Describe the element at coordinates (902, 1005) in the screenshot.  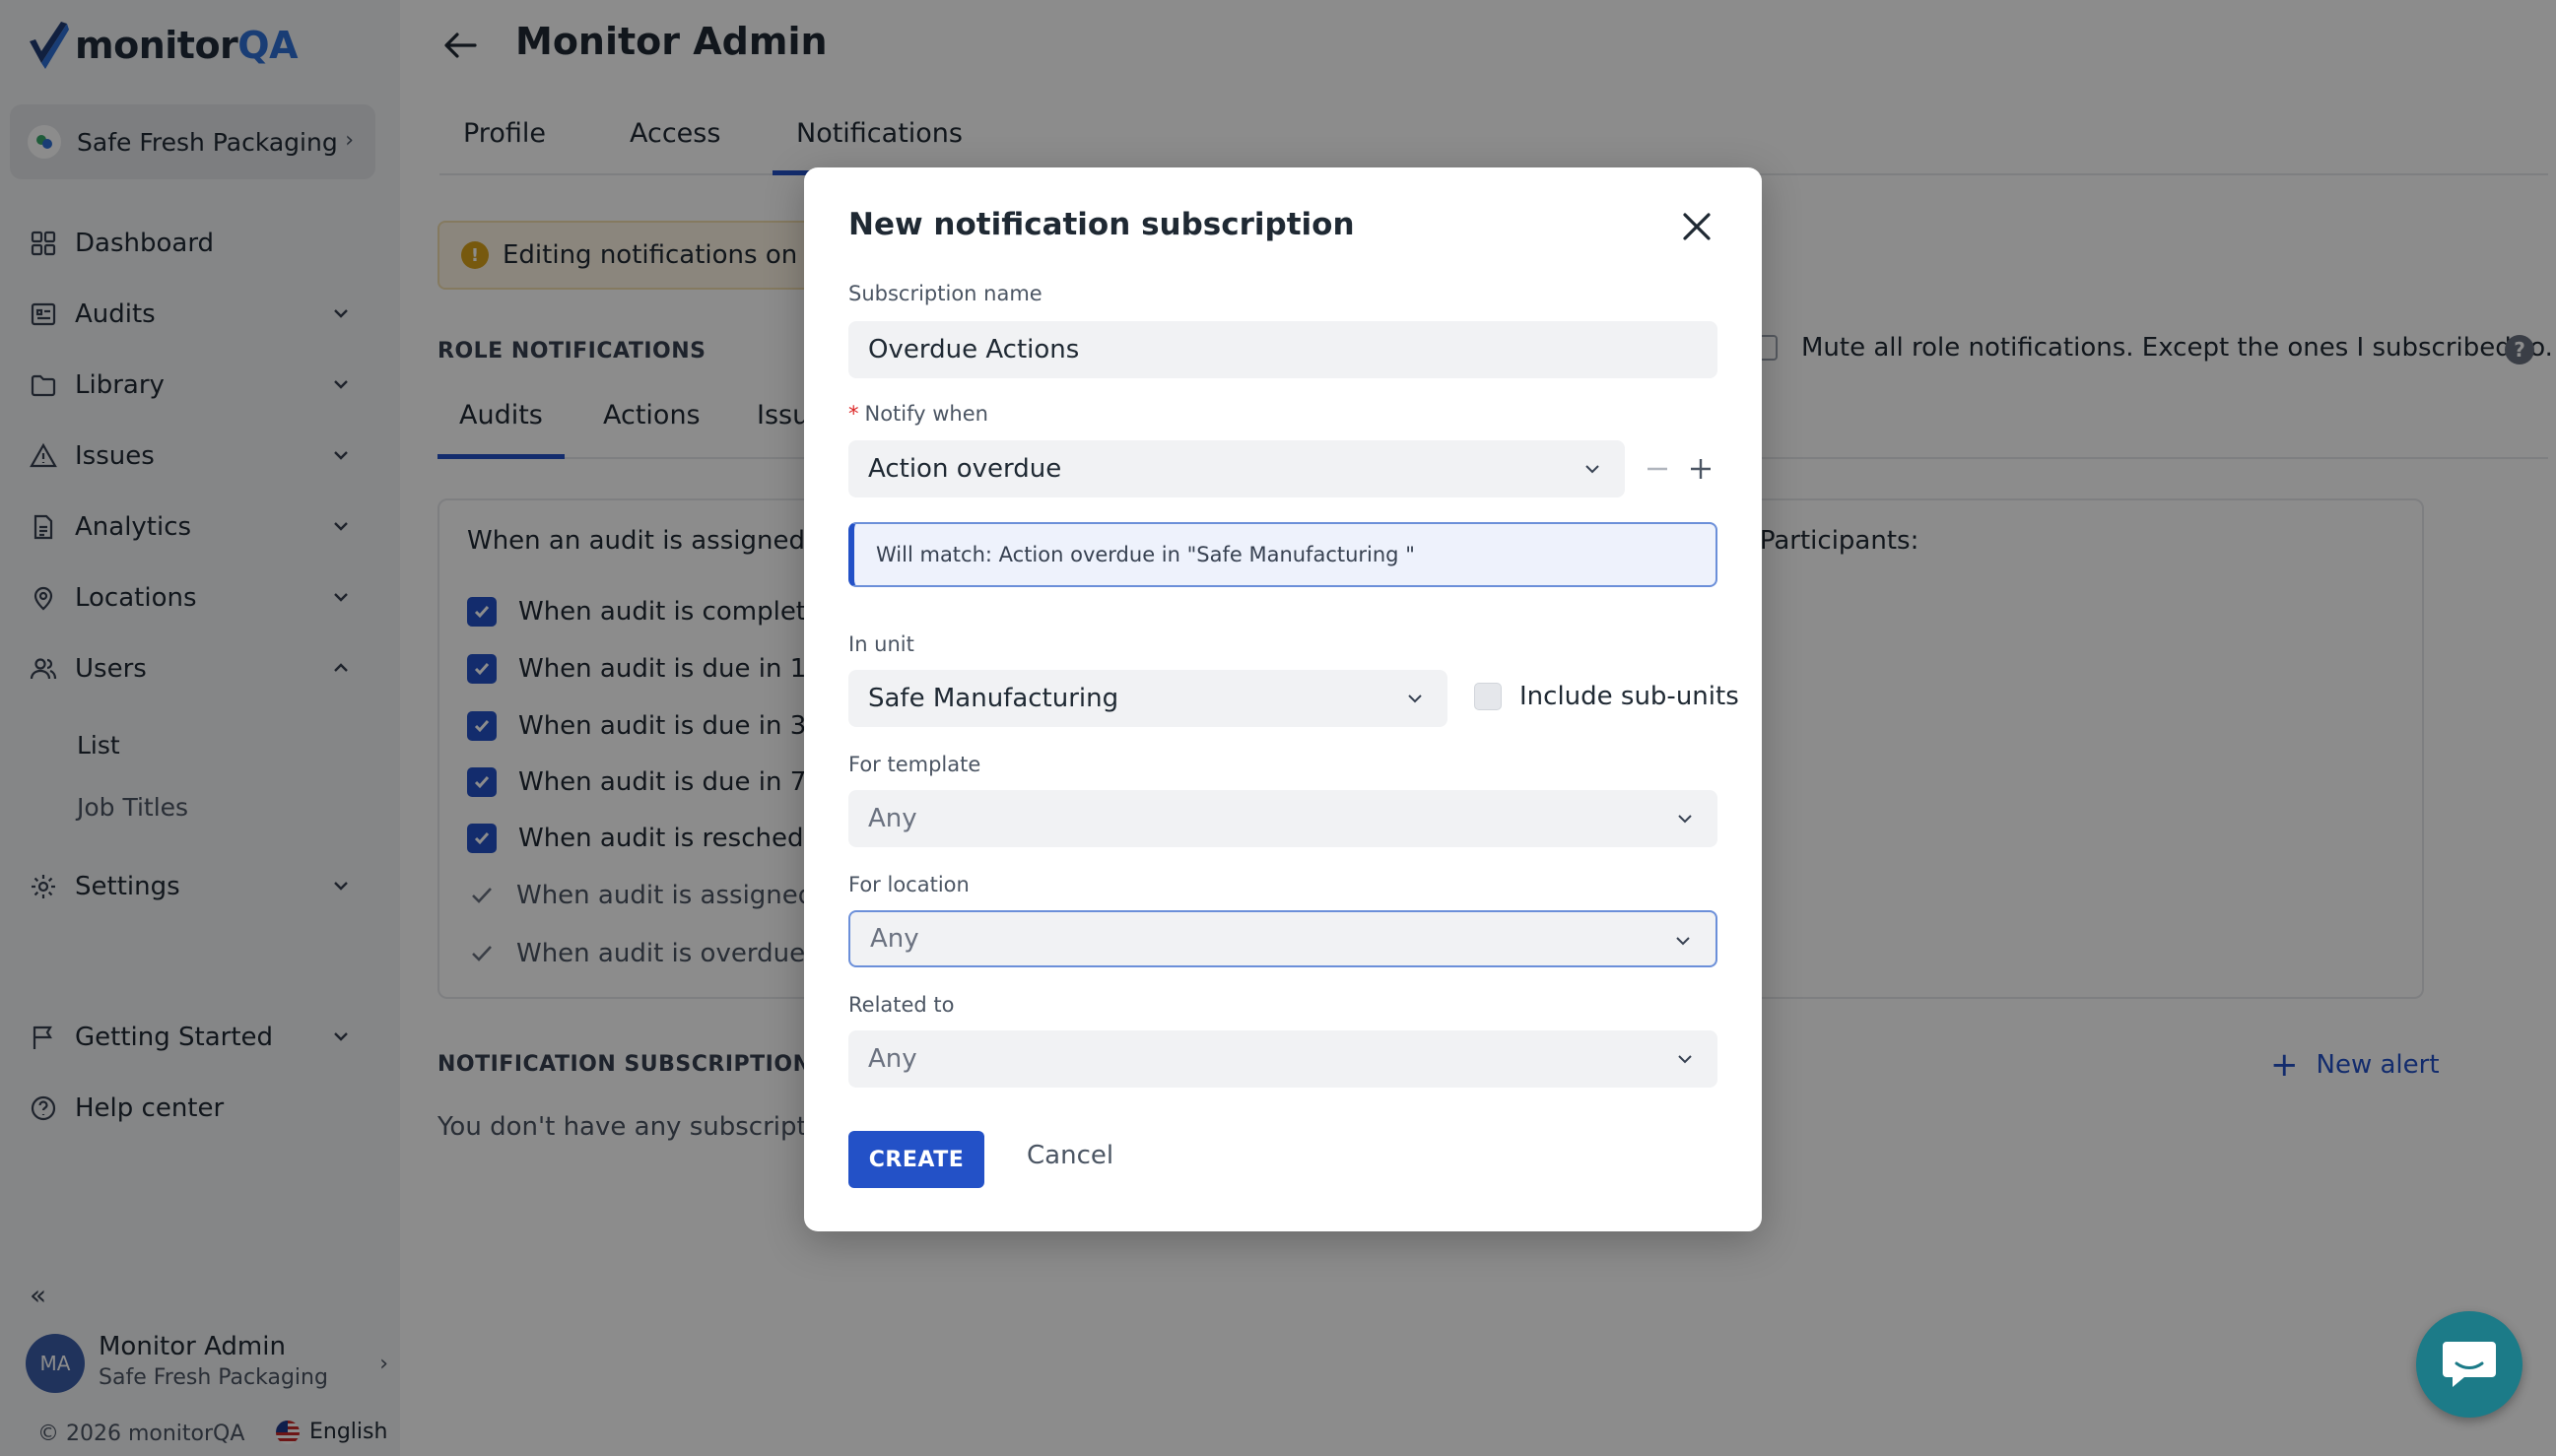
I see `related-label: Related to` at that location.